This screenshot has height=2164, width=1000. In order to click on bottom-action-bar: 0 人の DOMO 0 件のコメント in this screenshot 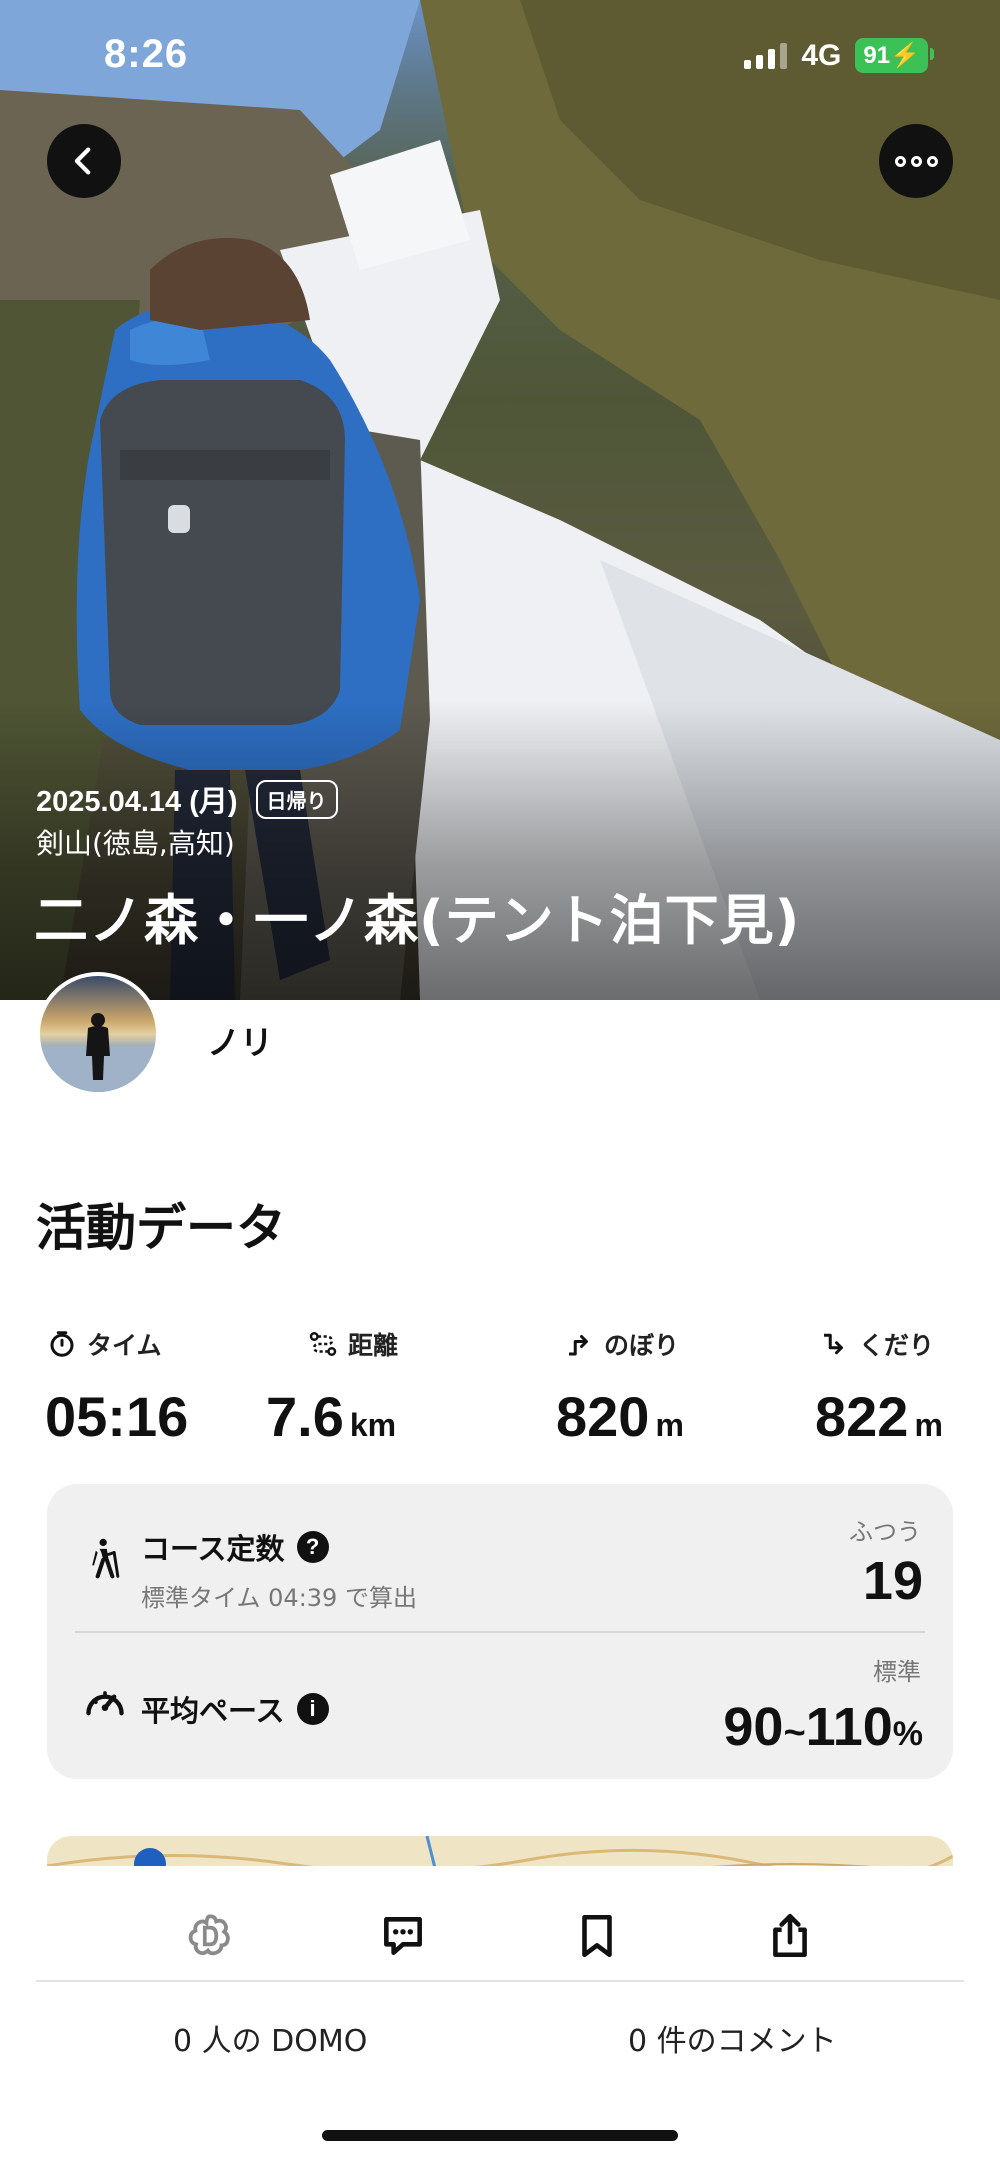, I will do `click(500, 2015)`.